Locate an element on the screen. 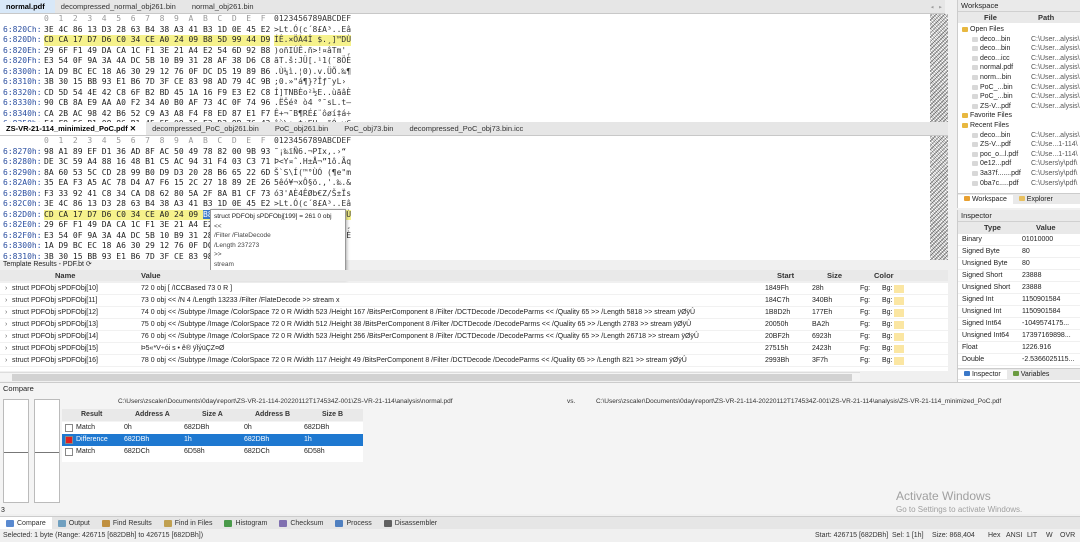 The height and width of the screenshot is (542, 1080). hex-row-ascii: Í]TNBÈo²½E..ùãâÈ is located at coordinates (312, 93).